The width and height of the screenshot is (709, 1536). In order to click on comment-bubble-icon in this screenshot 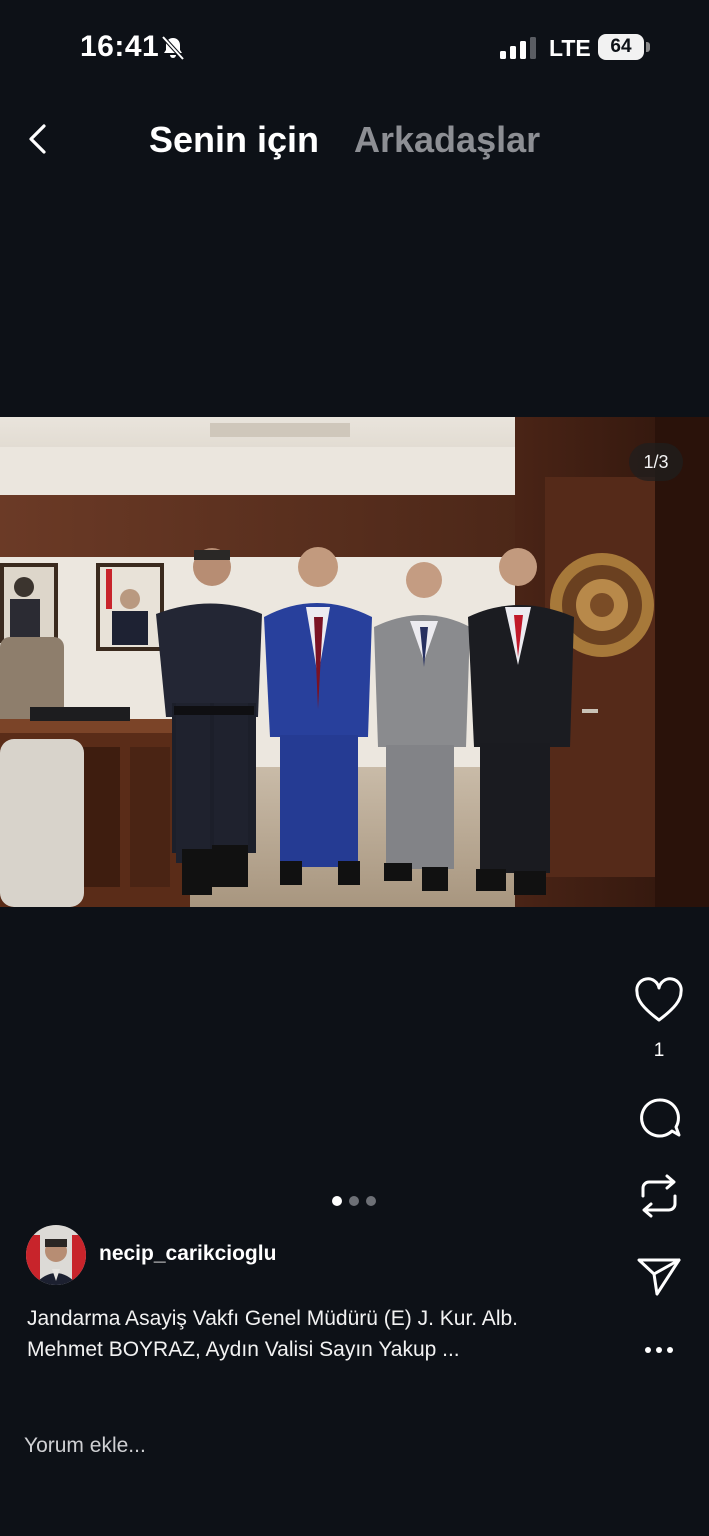, I will do `click(659, 1118)`.